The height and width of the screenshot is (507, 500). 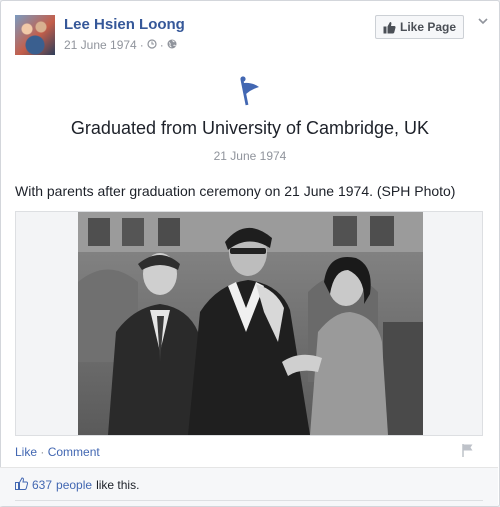 What do you see at coordinates (74, 485) in the screenshot?
I see `likes-people-link: people` at bounding box center [74, 485].